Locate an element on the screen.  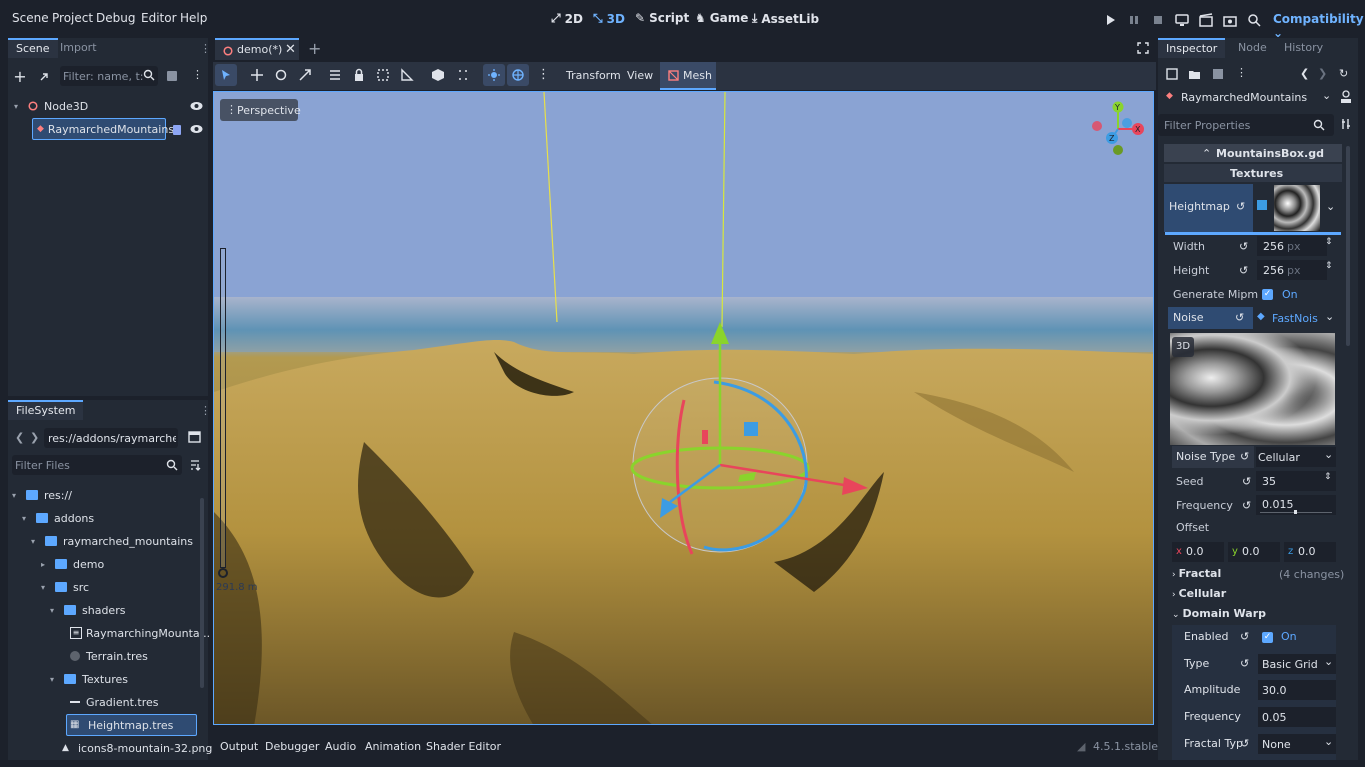
renderer-selector: Compatibility ⌄ is located at coordinates (1319, 26).